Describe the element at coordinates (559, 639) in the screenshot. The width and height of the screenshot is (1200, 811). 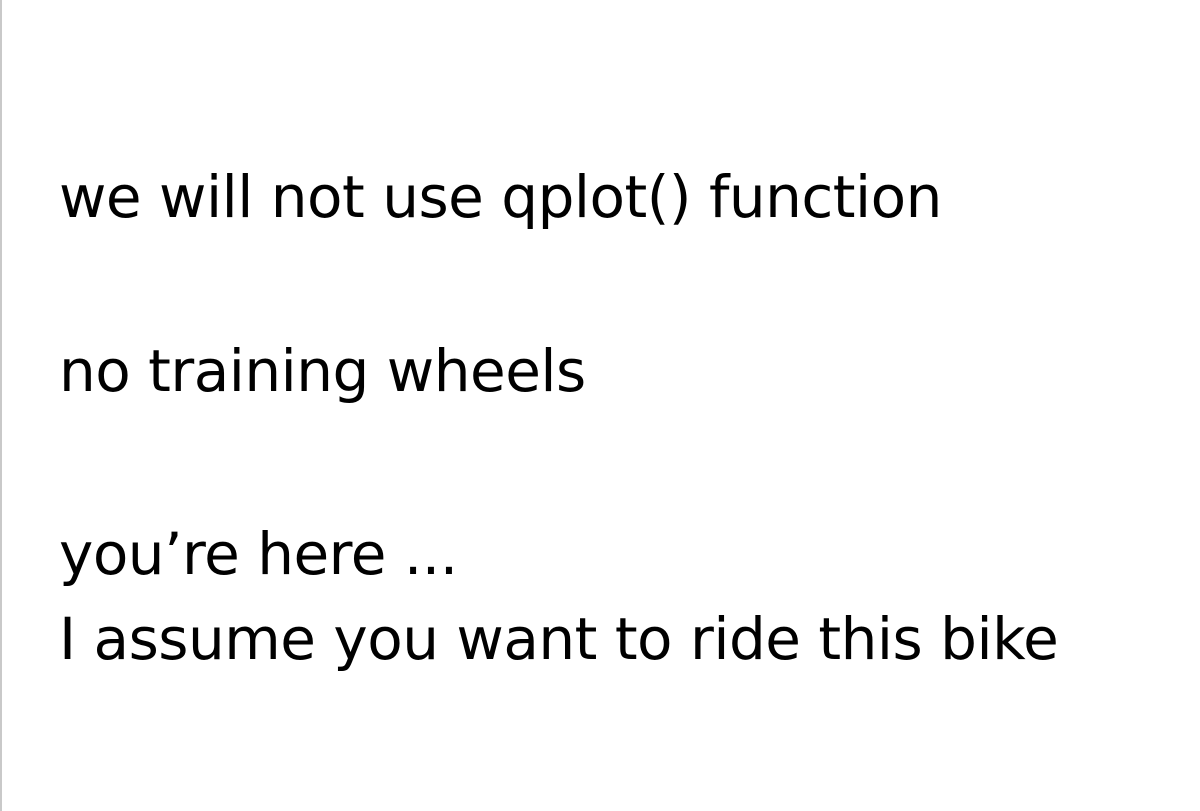
I see `slide-text-line-4: I assume you want to ride this bike` at that location.